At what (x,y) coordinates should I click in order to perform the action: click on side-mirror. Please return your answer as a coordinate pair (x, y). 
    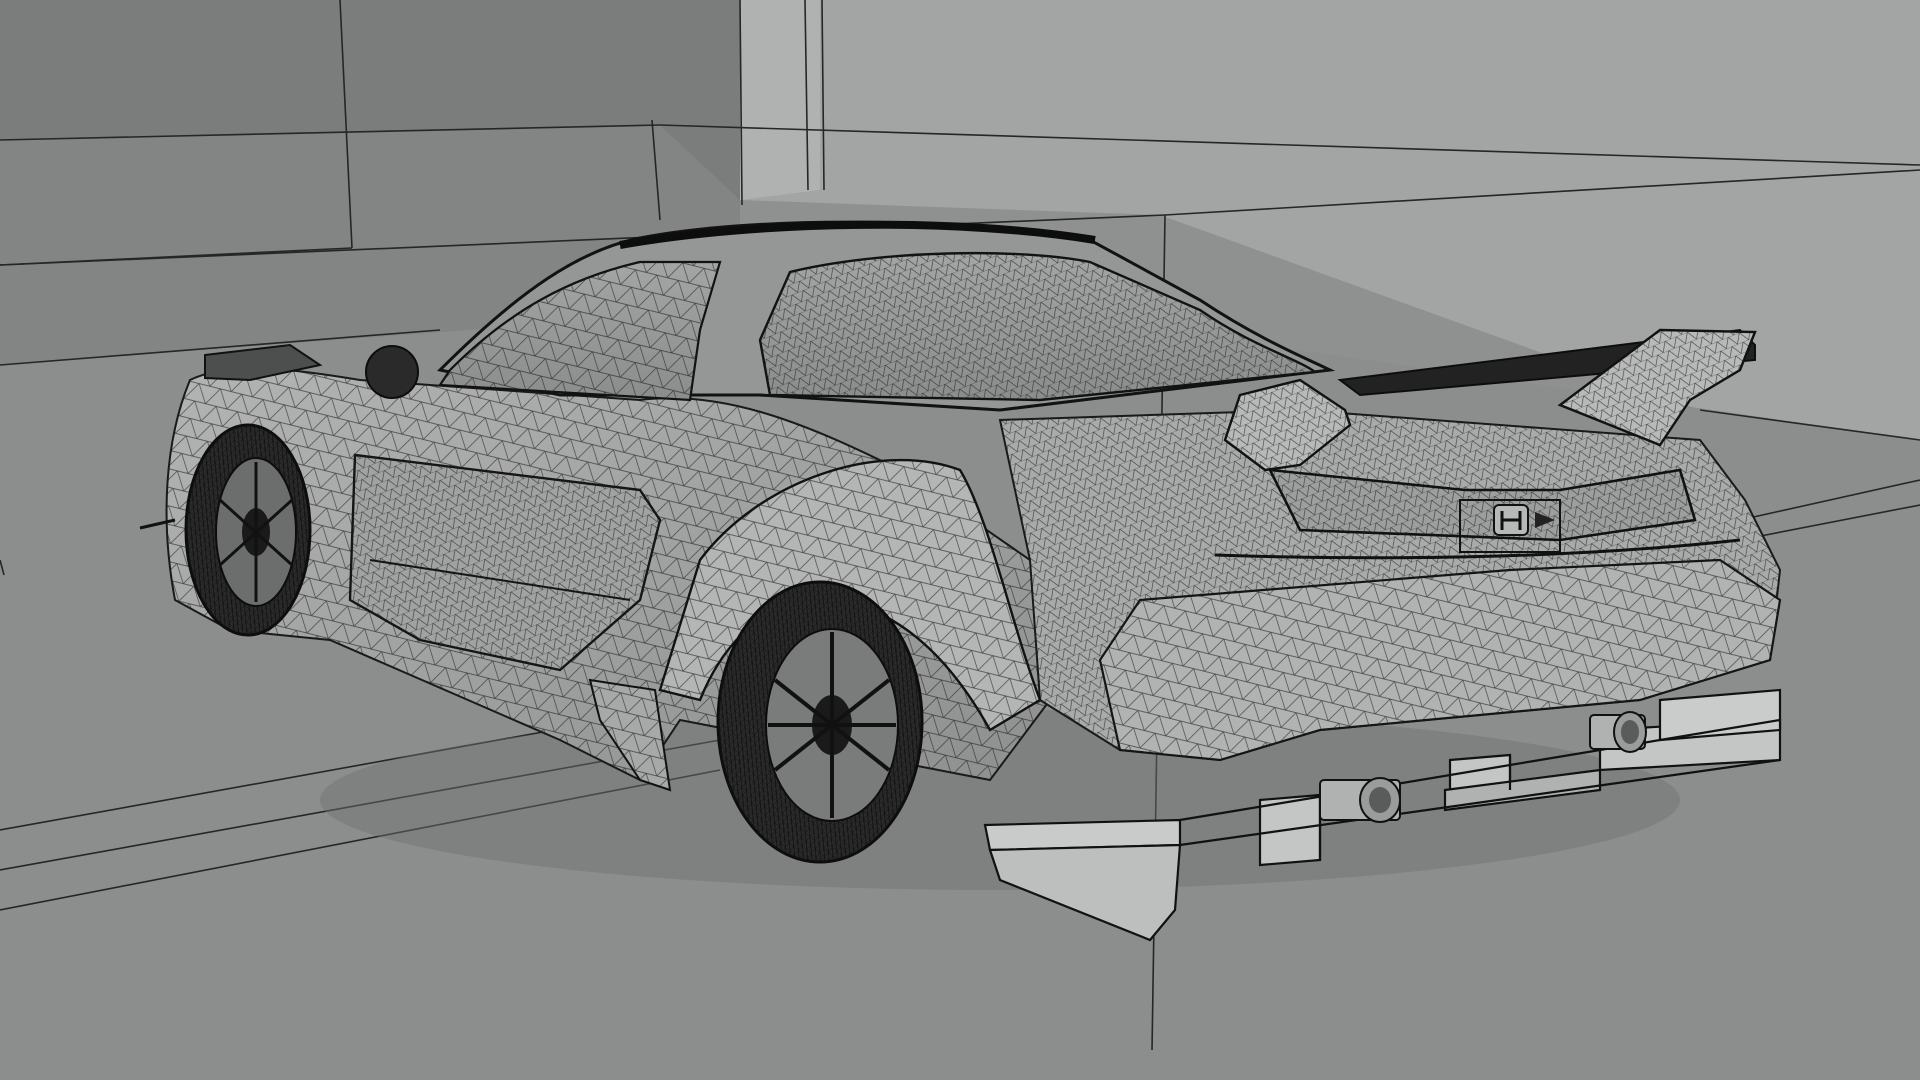
    Looking at the image, I should click on (392, 372).